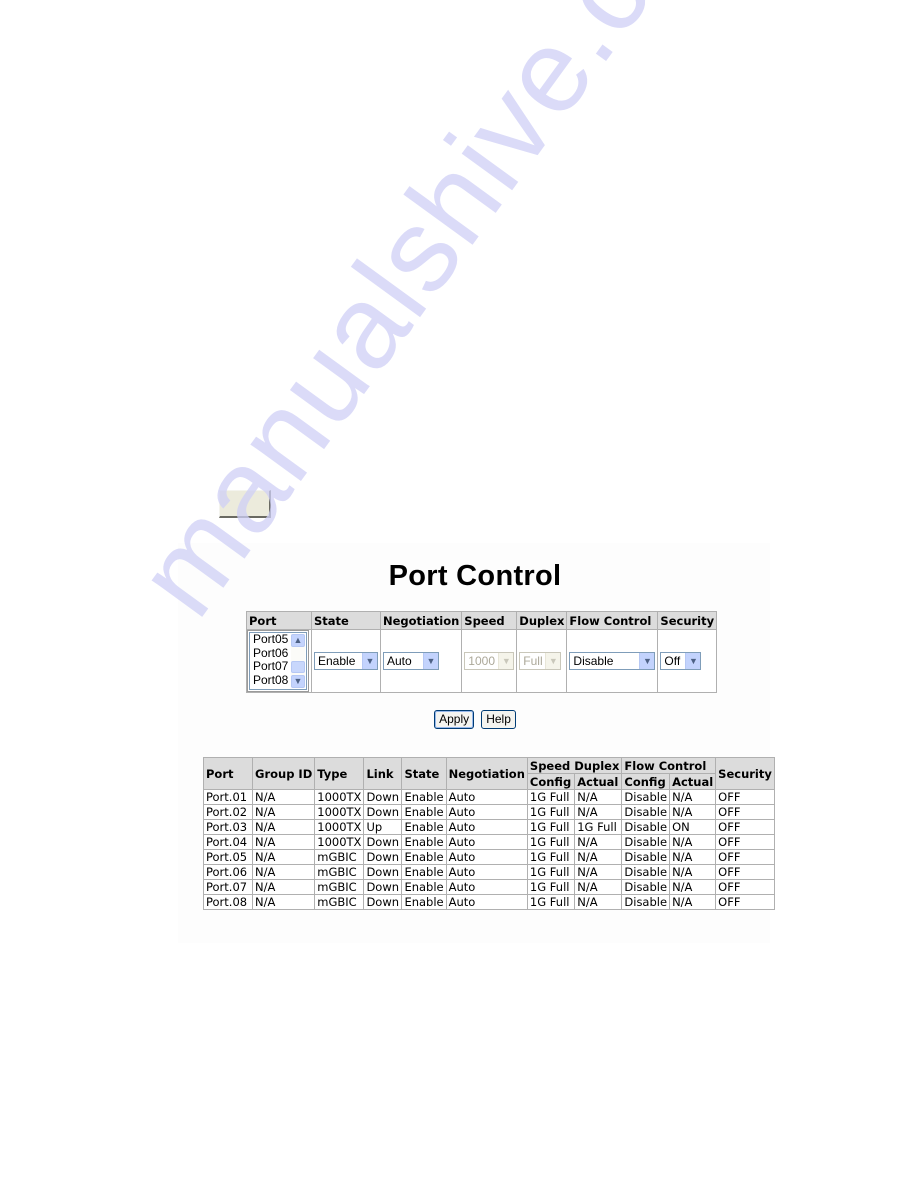  Describe the element at coordinates (228, 812) in the screenshot. I see `cell-port: Port.02` at that location.